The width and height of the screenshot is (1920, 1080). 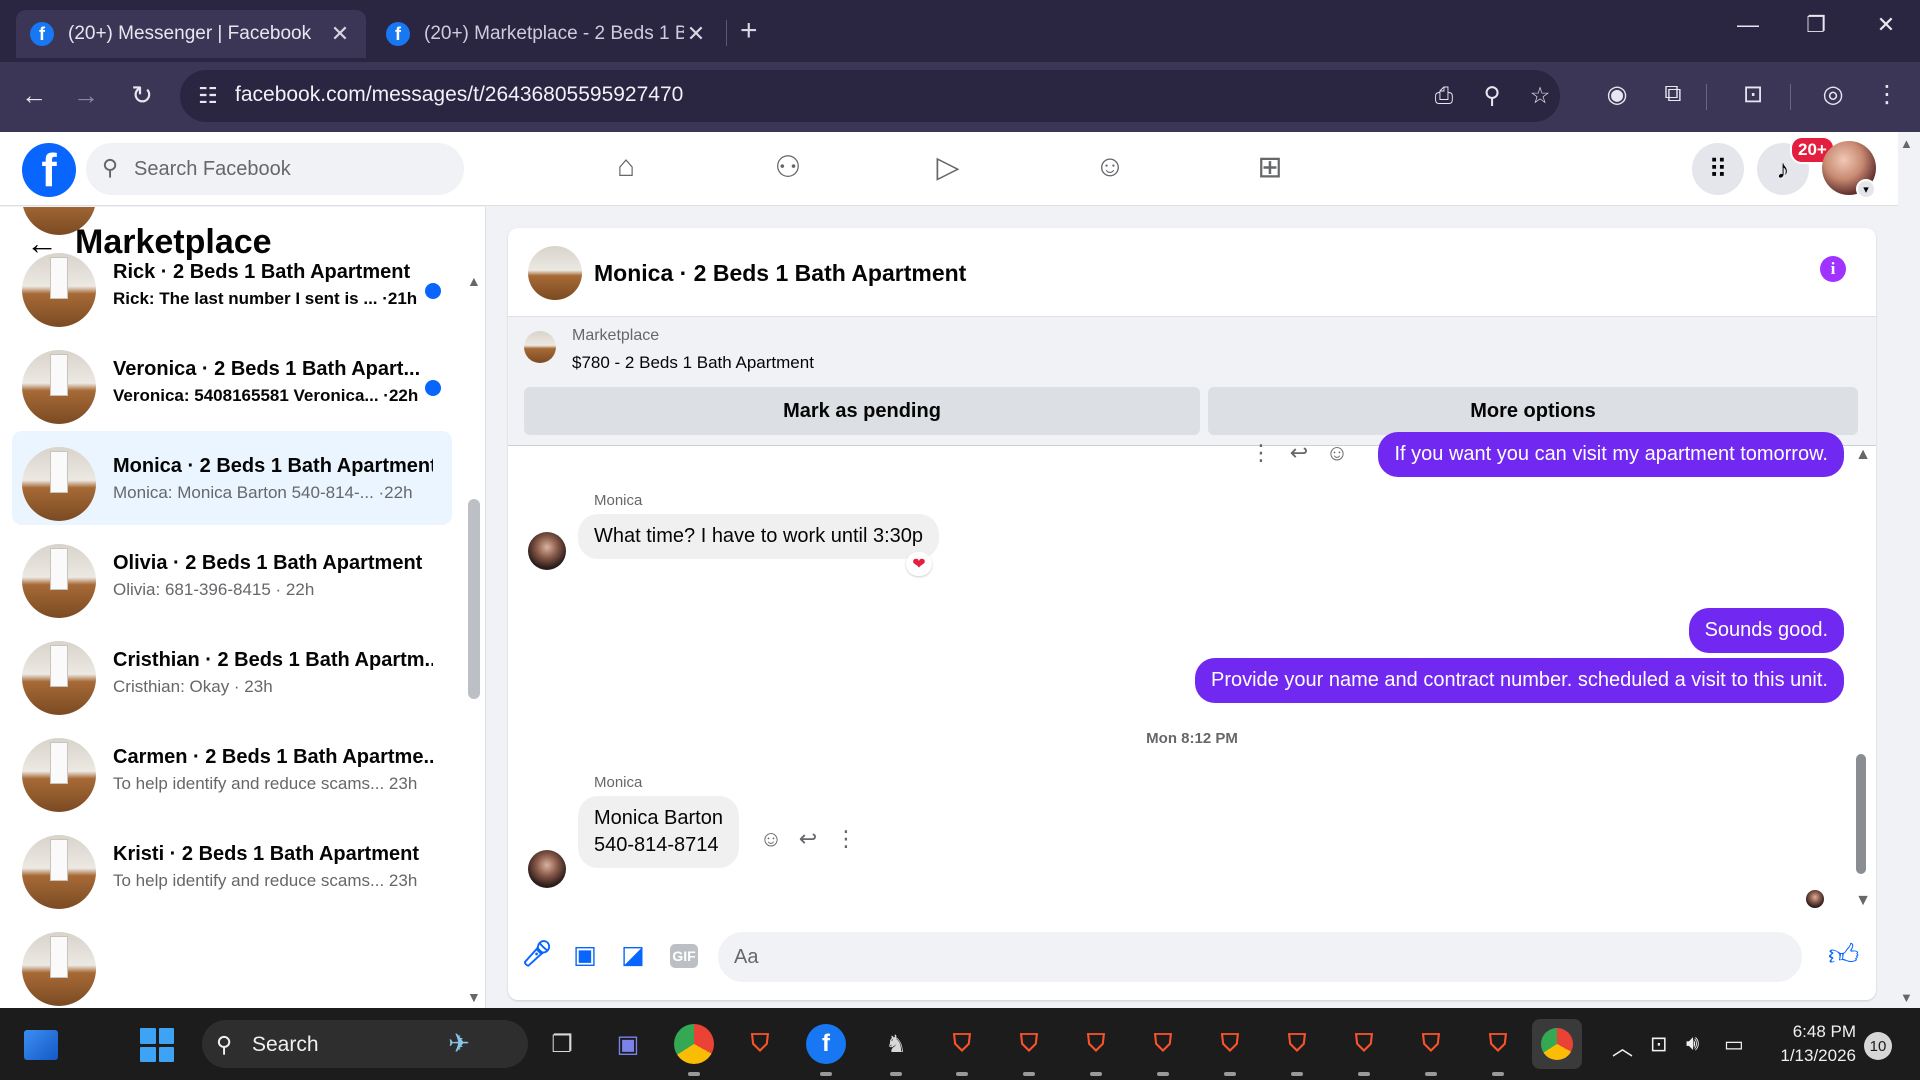 What do you see at coordinates (862, 411) in the screenshot?
I see `mark-as-pending-button: Mark as pending` at bounding box center [862, 411].